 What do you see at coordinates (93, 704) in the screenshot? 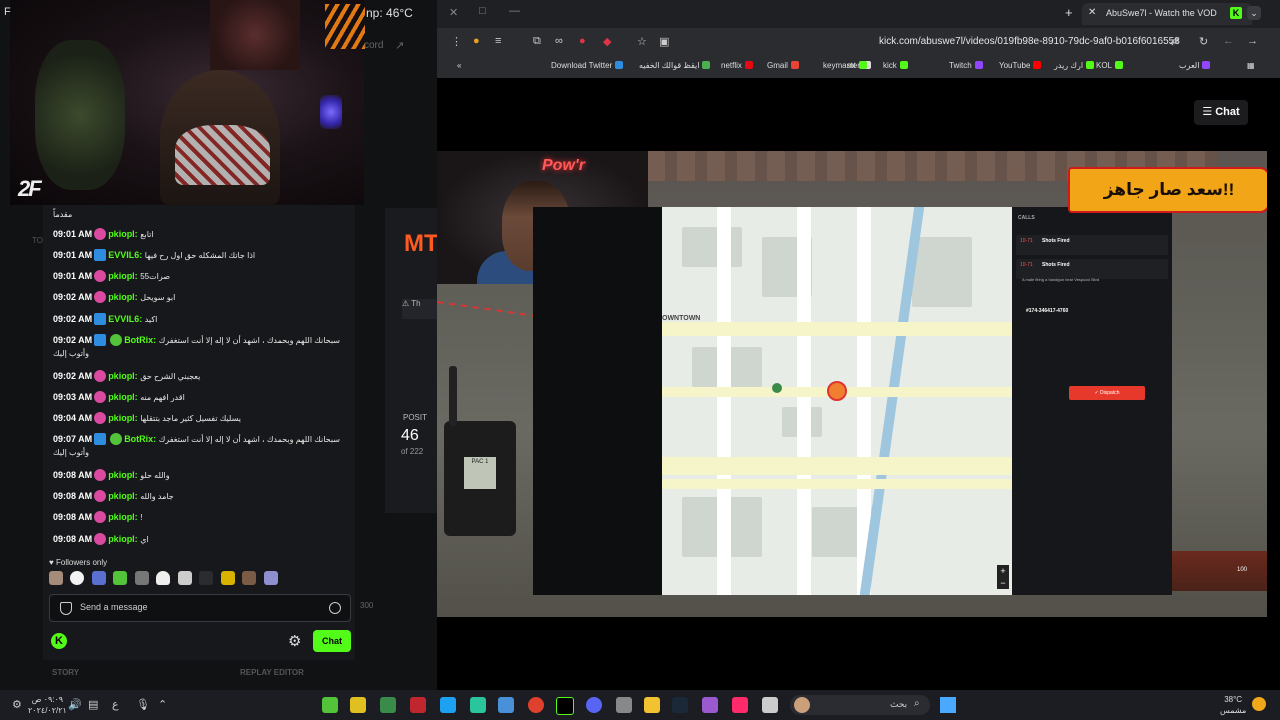
I see `network-icon: ▤` at bounding box center [93, 704].